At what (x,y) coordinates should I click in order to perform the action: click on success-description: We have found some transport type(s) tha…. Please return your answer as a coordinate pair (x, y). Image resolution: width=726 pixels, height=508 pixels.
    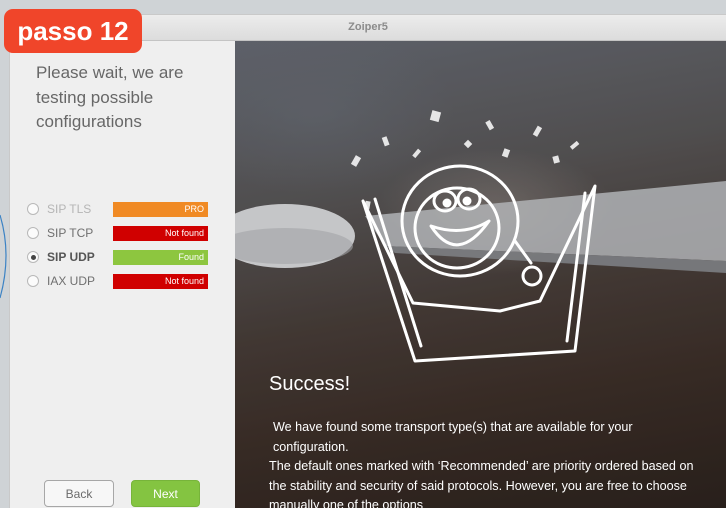
    Looking at the image, I should click on (489, 463).